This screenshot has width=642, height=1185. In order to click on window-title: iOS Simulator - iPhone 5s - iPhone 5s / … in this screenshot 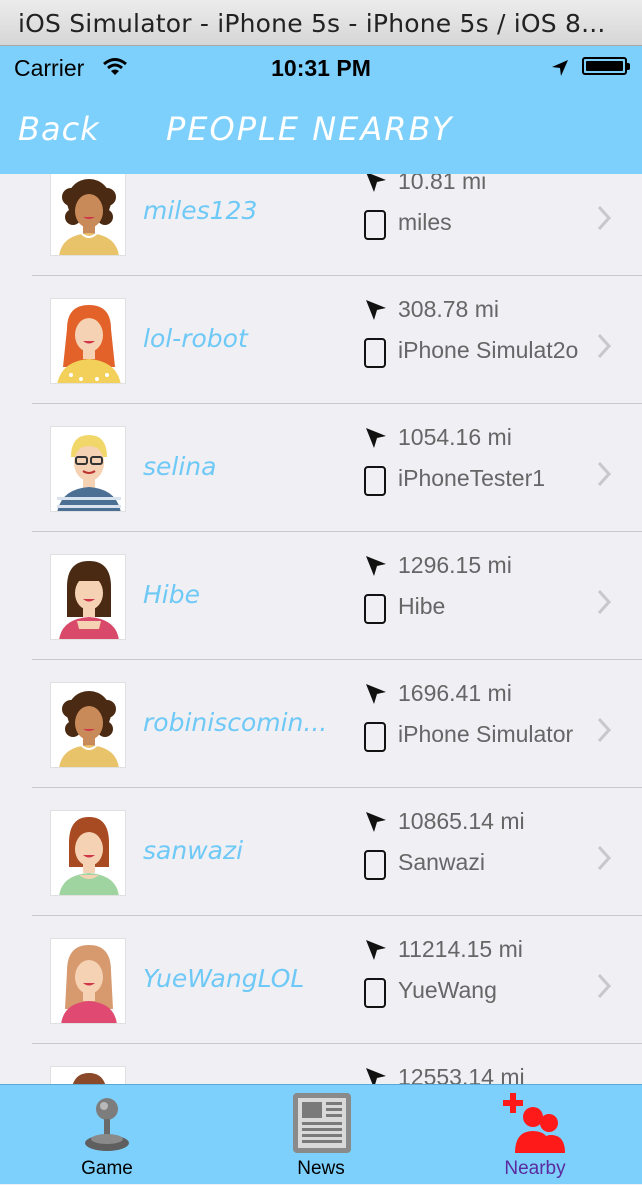, I will do `click(312, 23)`.